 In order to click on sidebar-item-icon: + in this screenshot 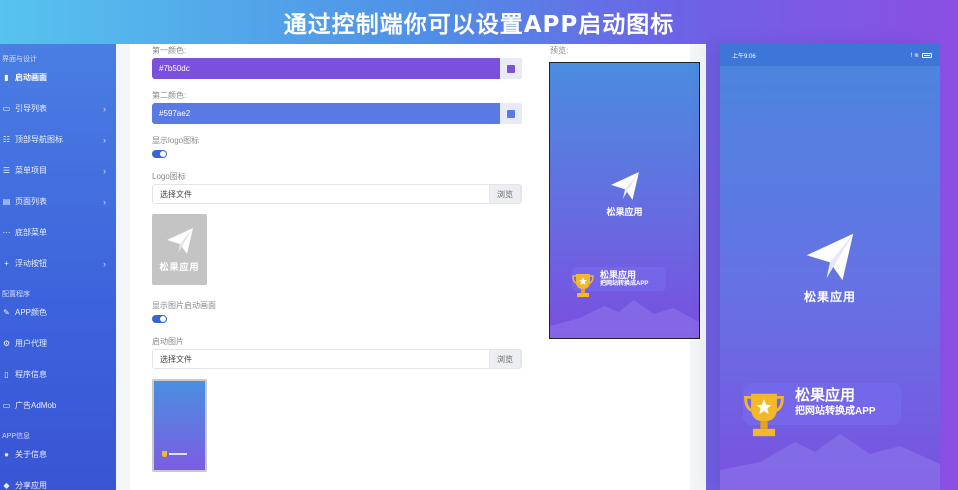, I will do `click(6, 263)`.